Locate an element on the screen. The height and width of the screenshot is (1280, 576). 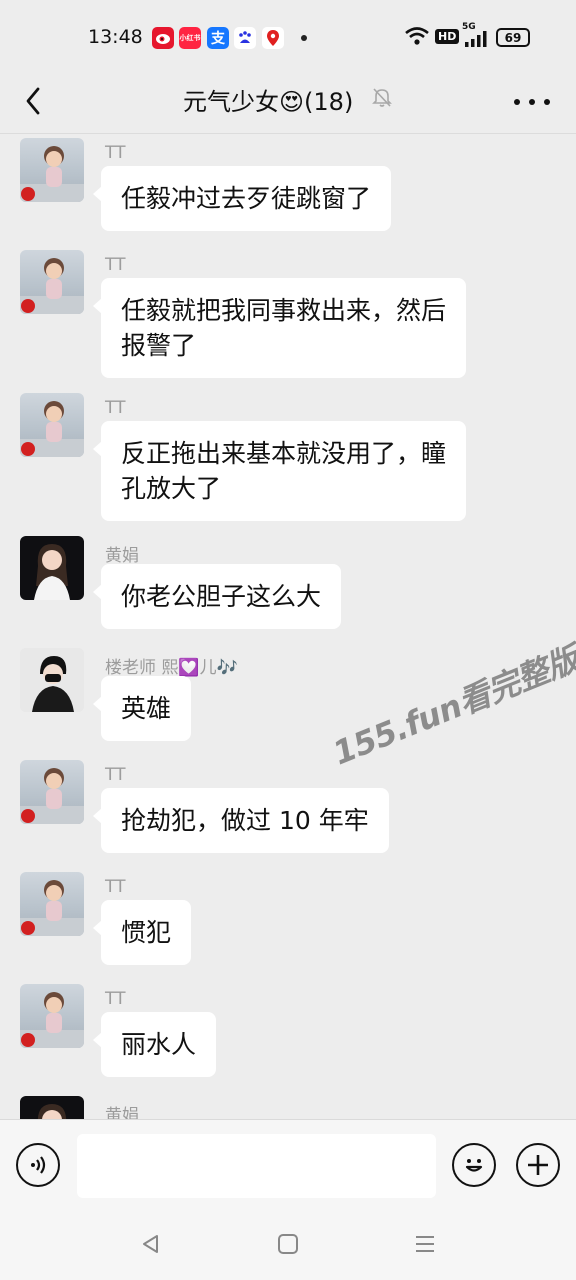
nav-recents-button is located at coordinates (425, 1246).